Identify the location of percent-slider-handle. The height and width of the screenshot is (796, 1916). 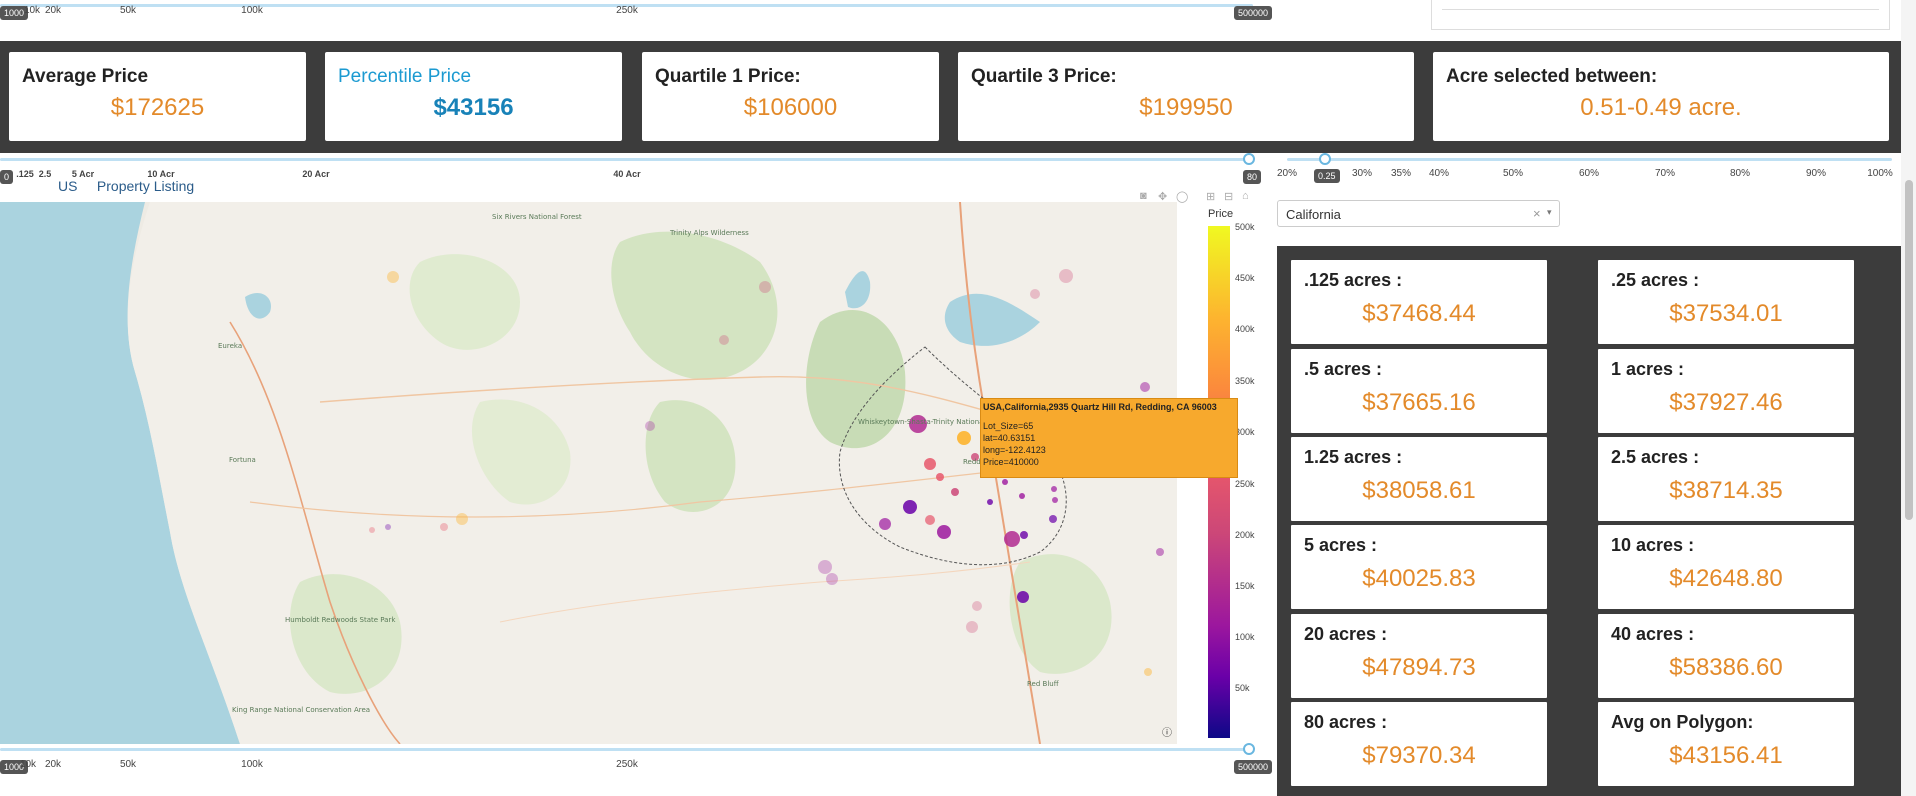
(1325, 159).